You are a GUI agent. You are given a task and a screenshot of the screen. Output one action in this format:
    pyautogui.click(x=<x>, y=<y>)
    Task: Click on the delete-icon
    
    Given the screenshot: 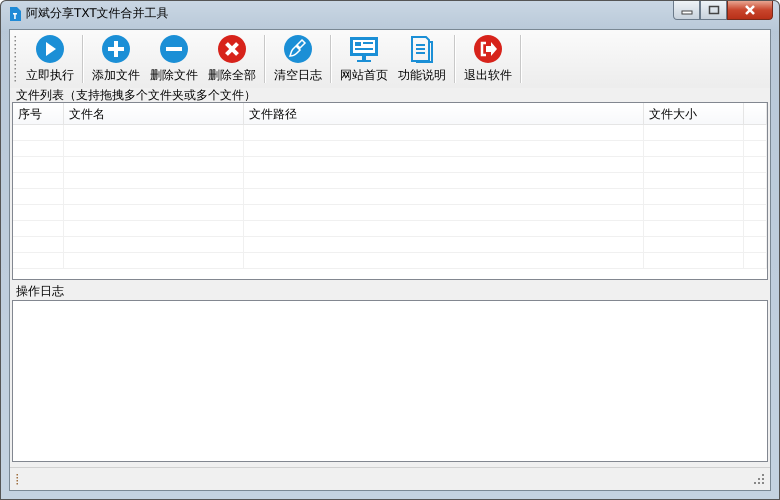 What is the action you would take?
    pyautogui.click(x=232, y=49)
    